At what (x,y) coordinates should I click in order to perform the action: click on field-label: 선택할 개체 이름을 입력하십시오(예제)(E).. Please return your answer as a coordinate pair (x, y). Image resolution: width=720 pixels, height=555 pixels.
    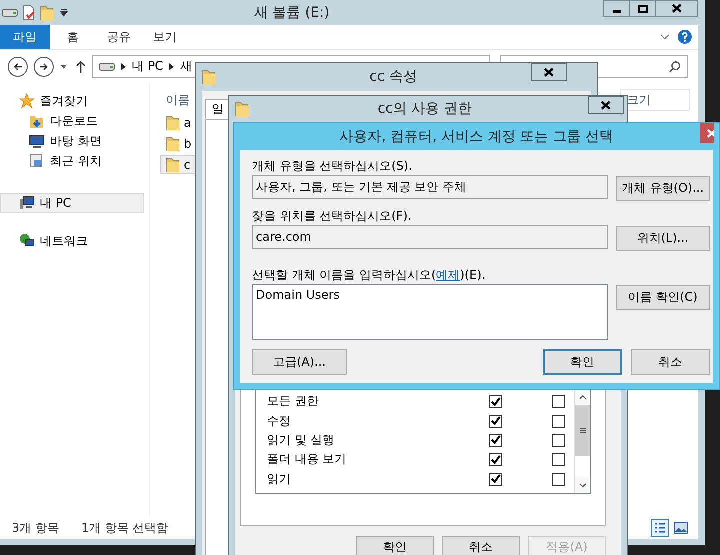
    Looking at the image, I should click on (369, 275).